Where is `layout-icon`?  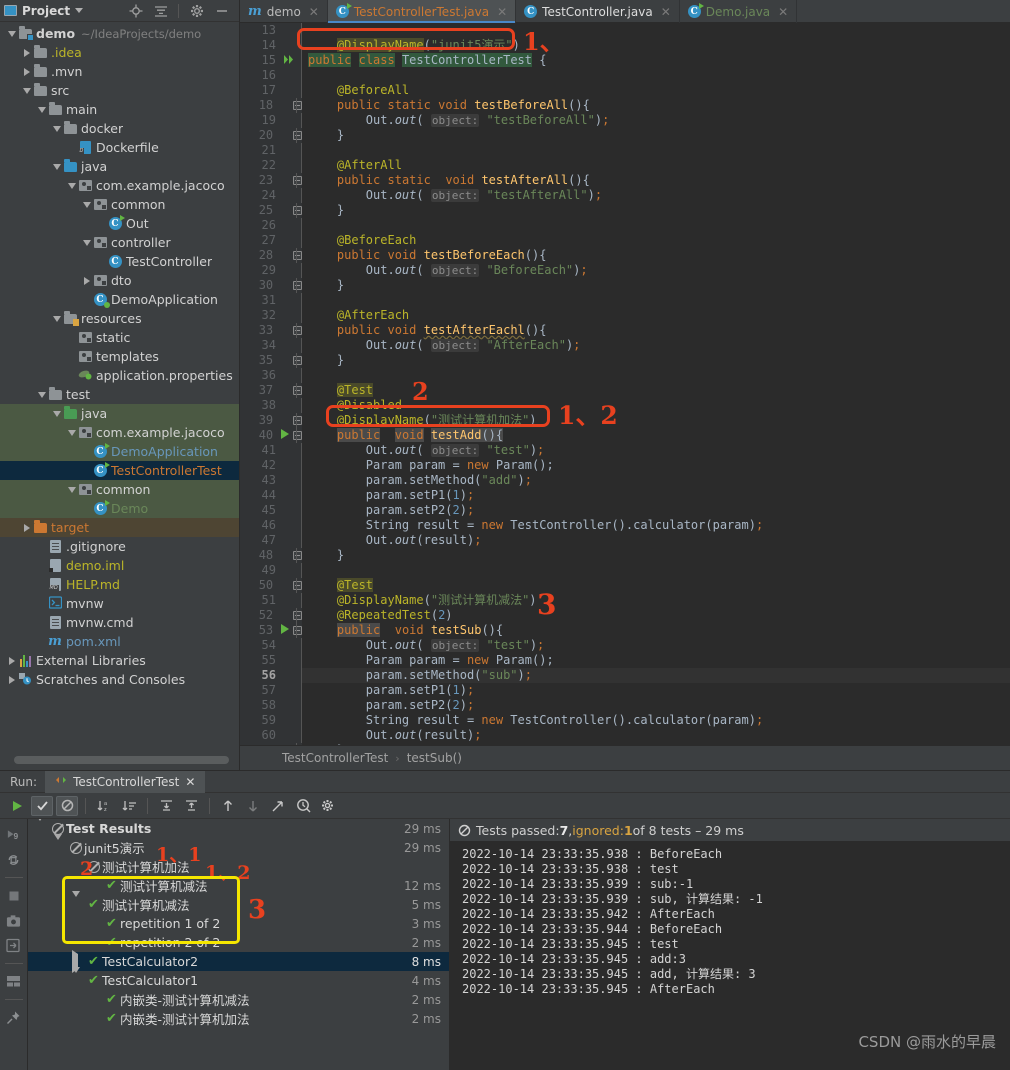
layout-icon is located at coordinates (13, 981).